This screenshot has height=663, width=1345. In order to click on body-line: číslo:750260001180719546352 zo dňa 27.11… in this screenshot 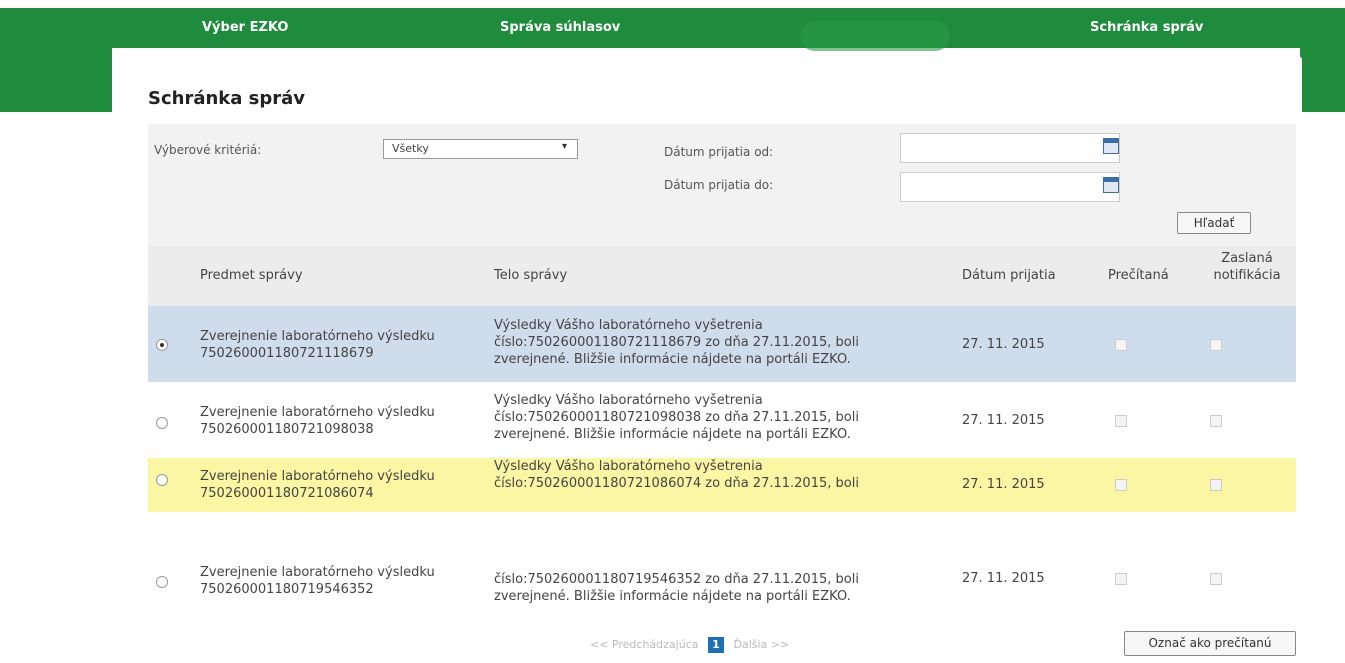, I will do `click(676, 579)`.